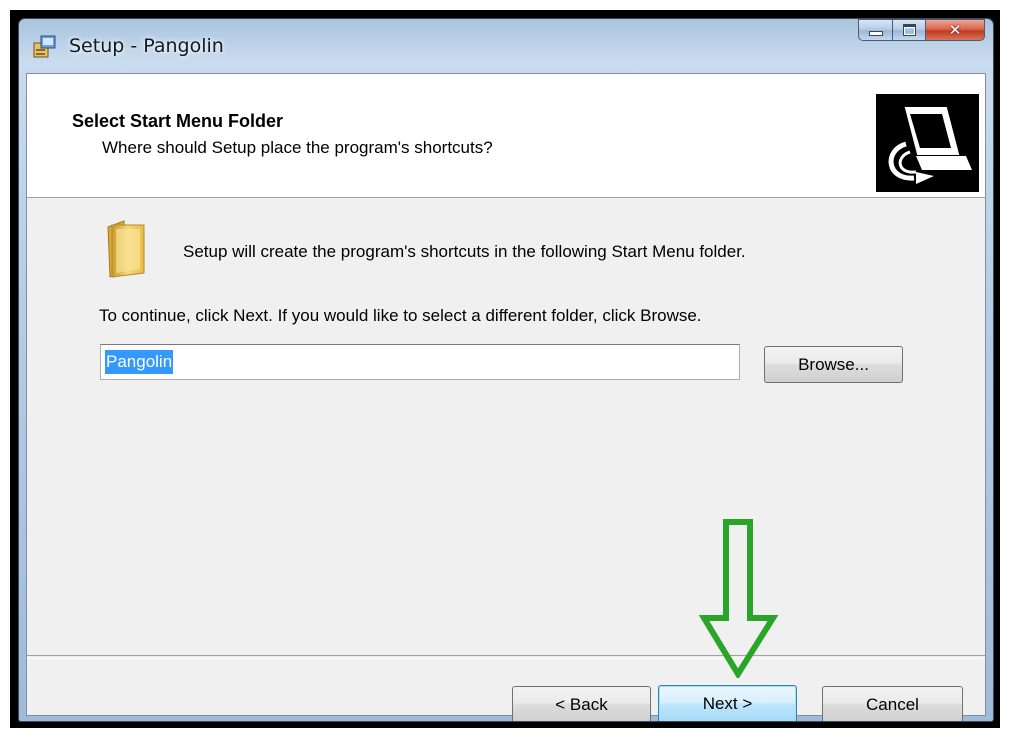 Image resolution: width=1011 pixels, height=737 pixels. Describe the element at coordinates (506, 46) in the screenshot. I see `title-bar: Setup - Pangolin ✕` at that location.